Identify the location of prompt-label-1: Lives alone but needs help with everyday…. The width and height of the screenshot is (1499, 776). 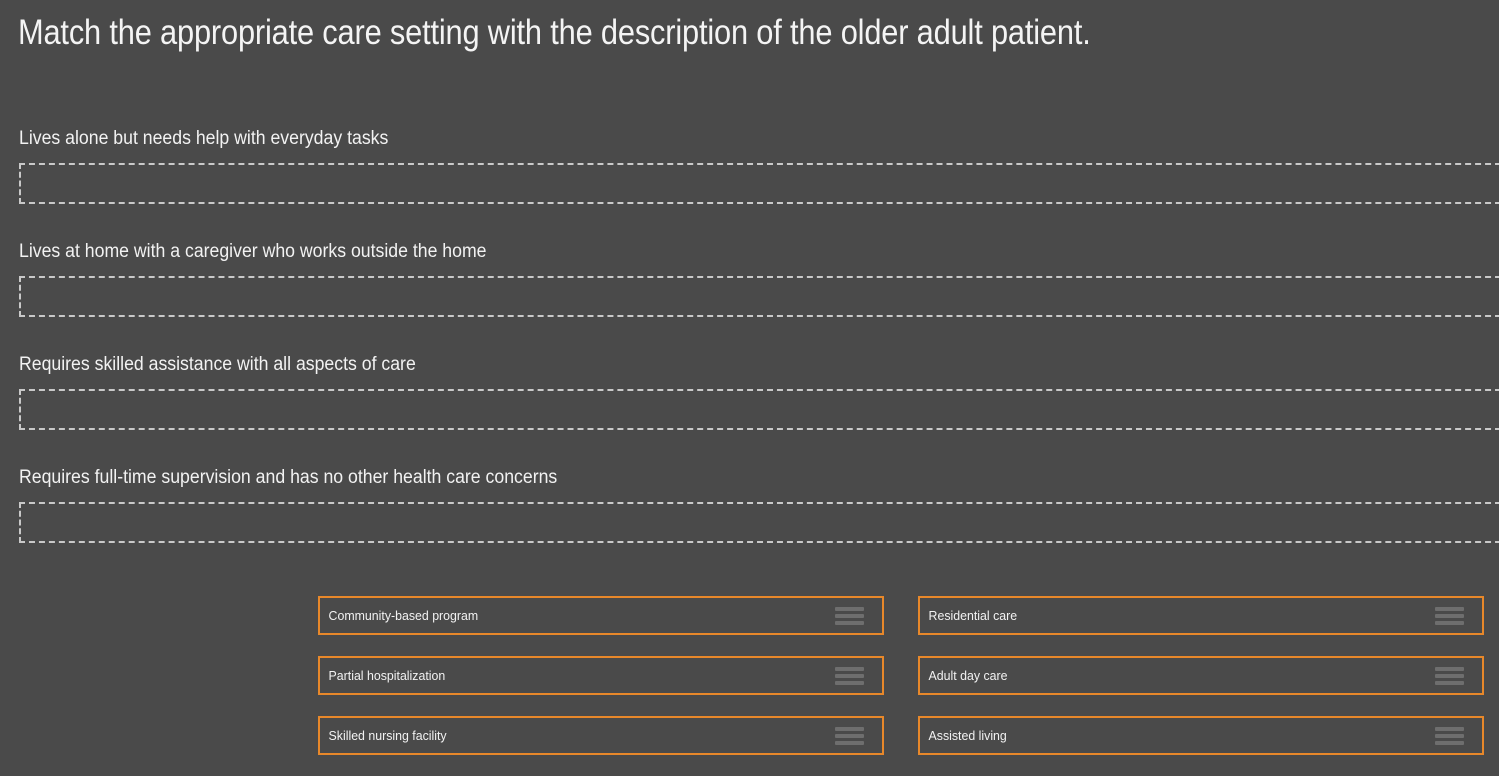
(204, 138).